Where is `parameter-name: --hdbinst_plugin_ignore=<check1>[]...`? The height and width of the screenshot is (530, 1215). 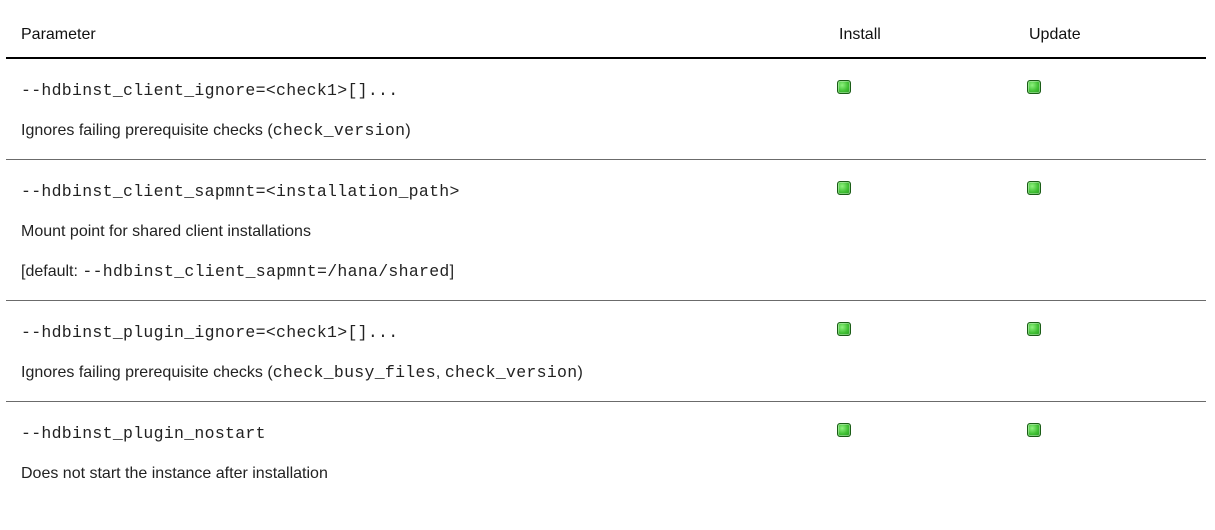 parameter-name: --hdbinst_plugin_ignore=<check1>[]... is located at coordinates (422, 333).